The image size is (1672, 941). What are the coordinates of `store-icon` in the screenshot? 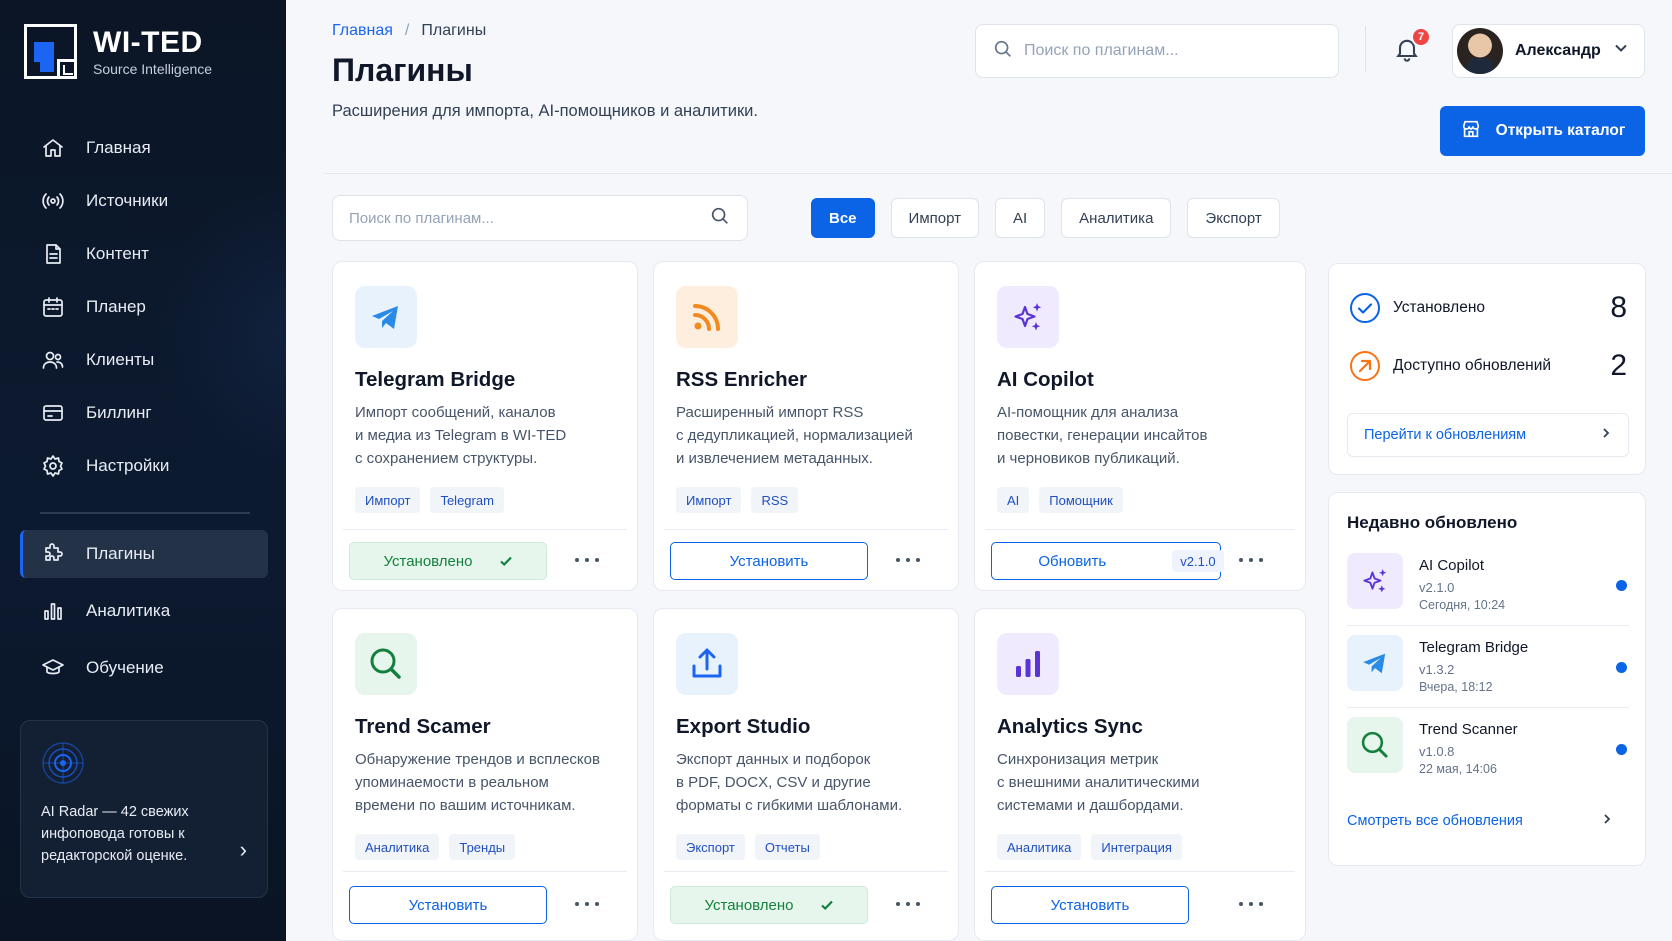 It's located at (1478, 131).